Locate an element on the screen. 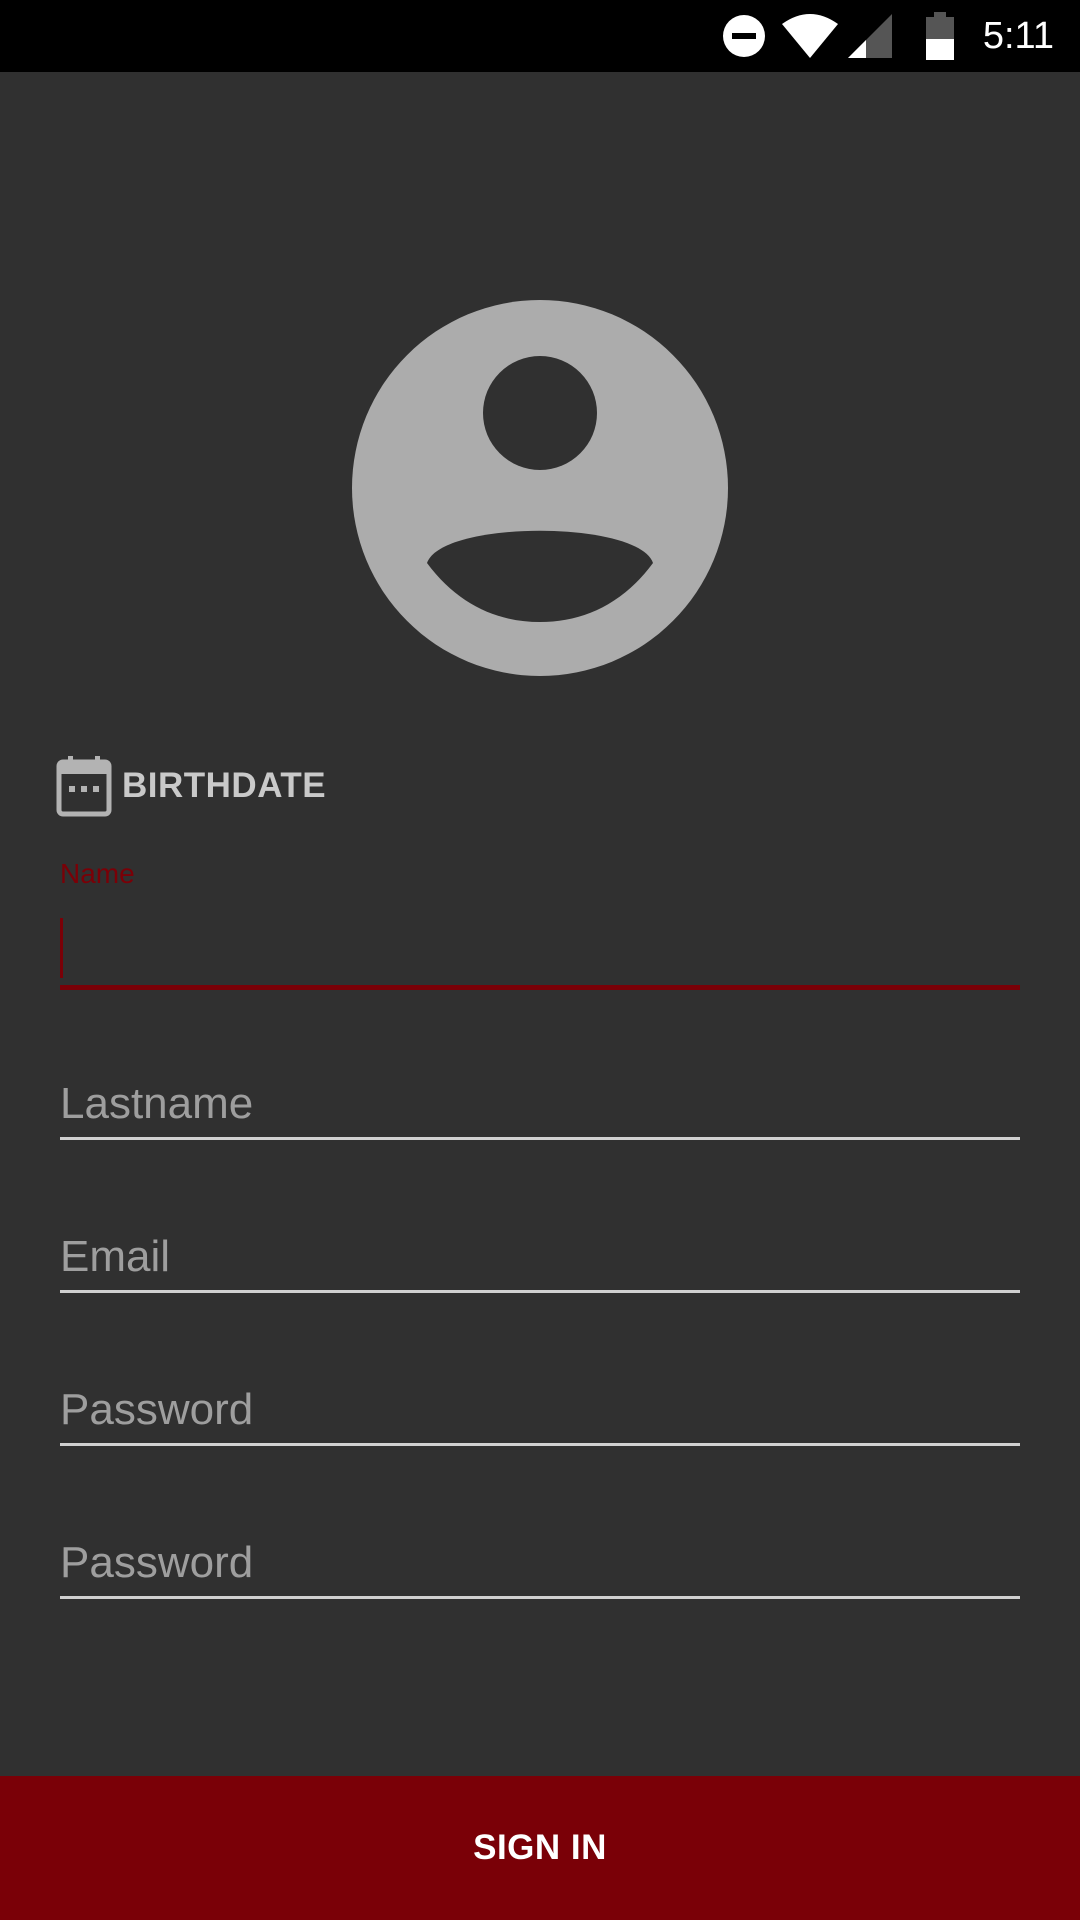 The height and width of the screenshot is (1920, 1080). email-field is located at coordinates (540, 1254).